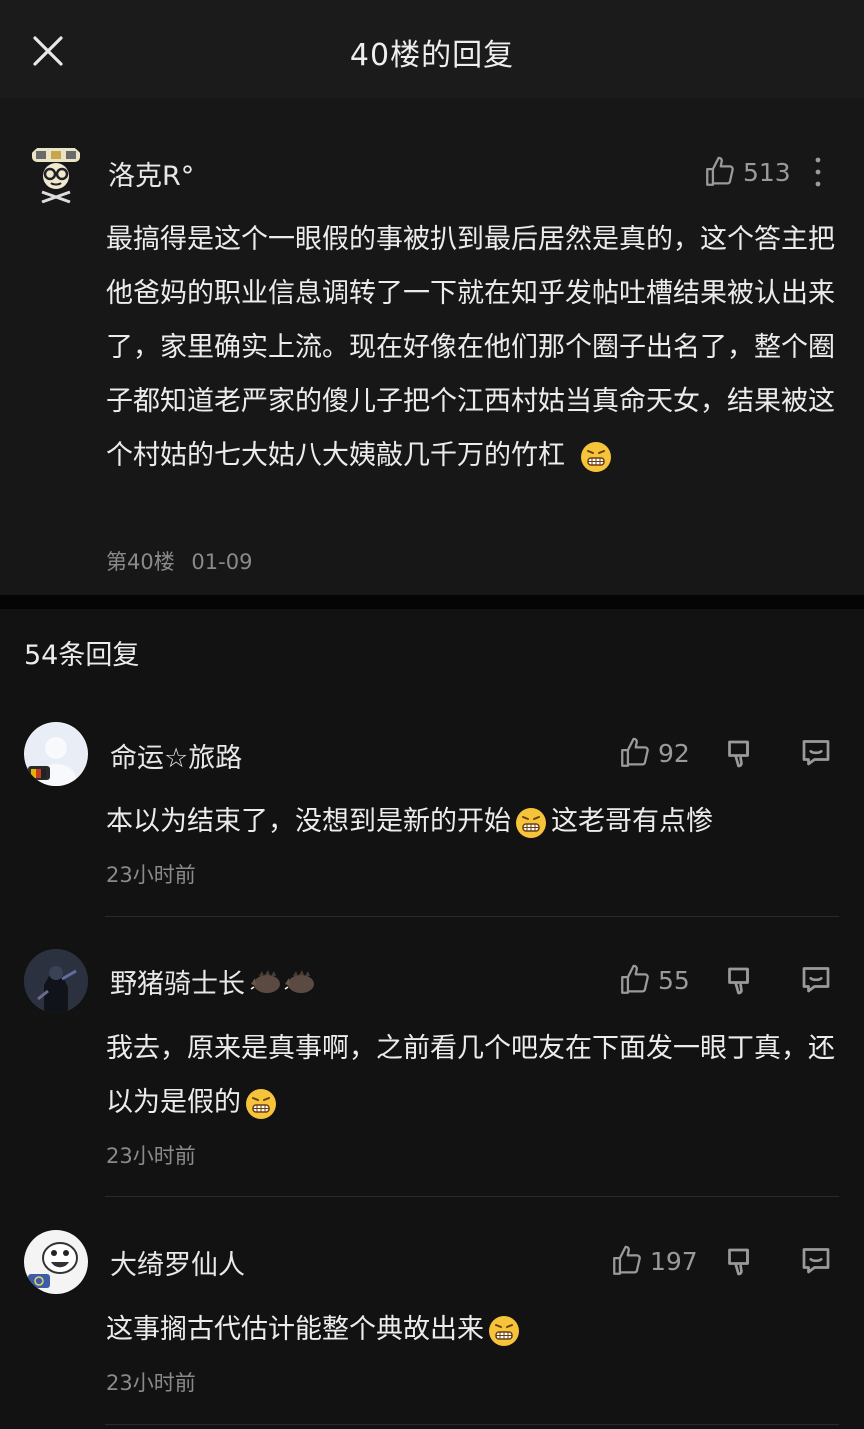 This screenshot has width=864, height=1429. What do you see at coordinates (179, 561) in the screenshot?
I see `post-meta: 第40楼 01-09` at bounding box center [179, 561].